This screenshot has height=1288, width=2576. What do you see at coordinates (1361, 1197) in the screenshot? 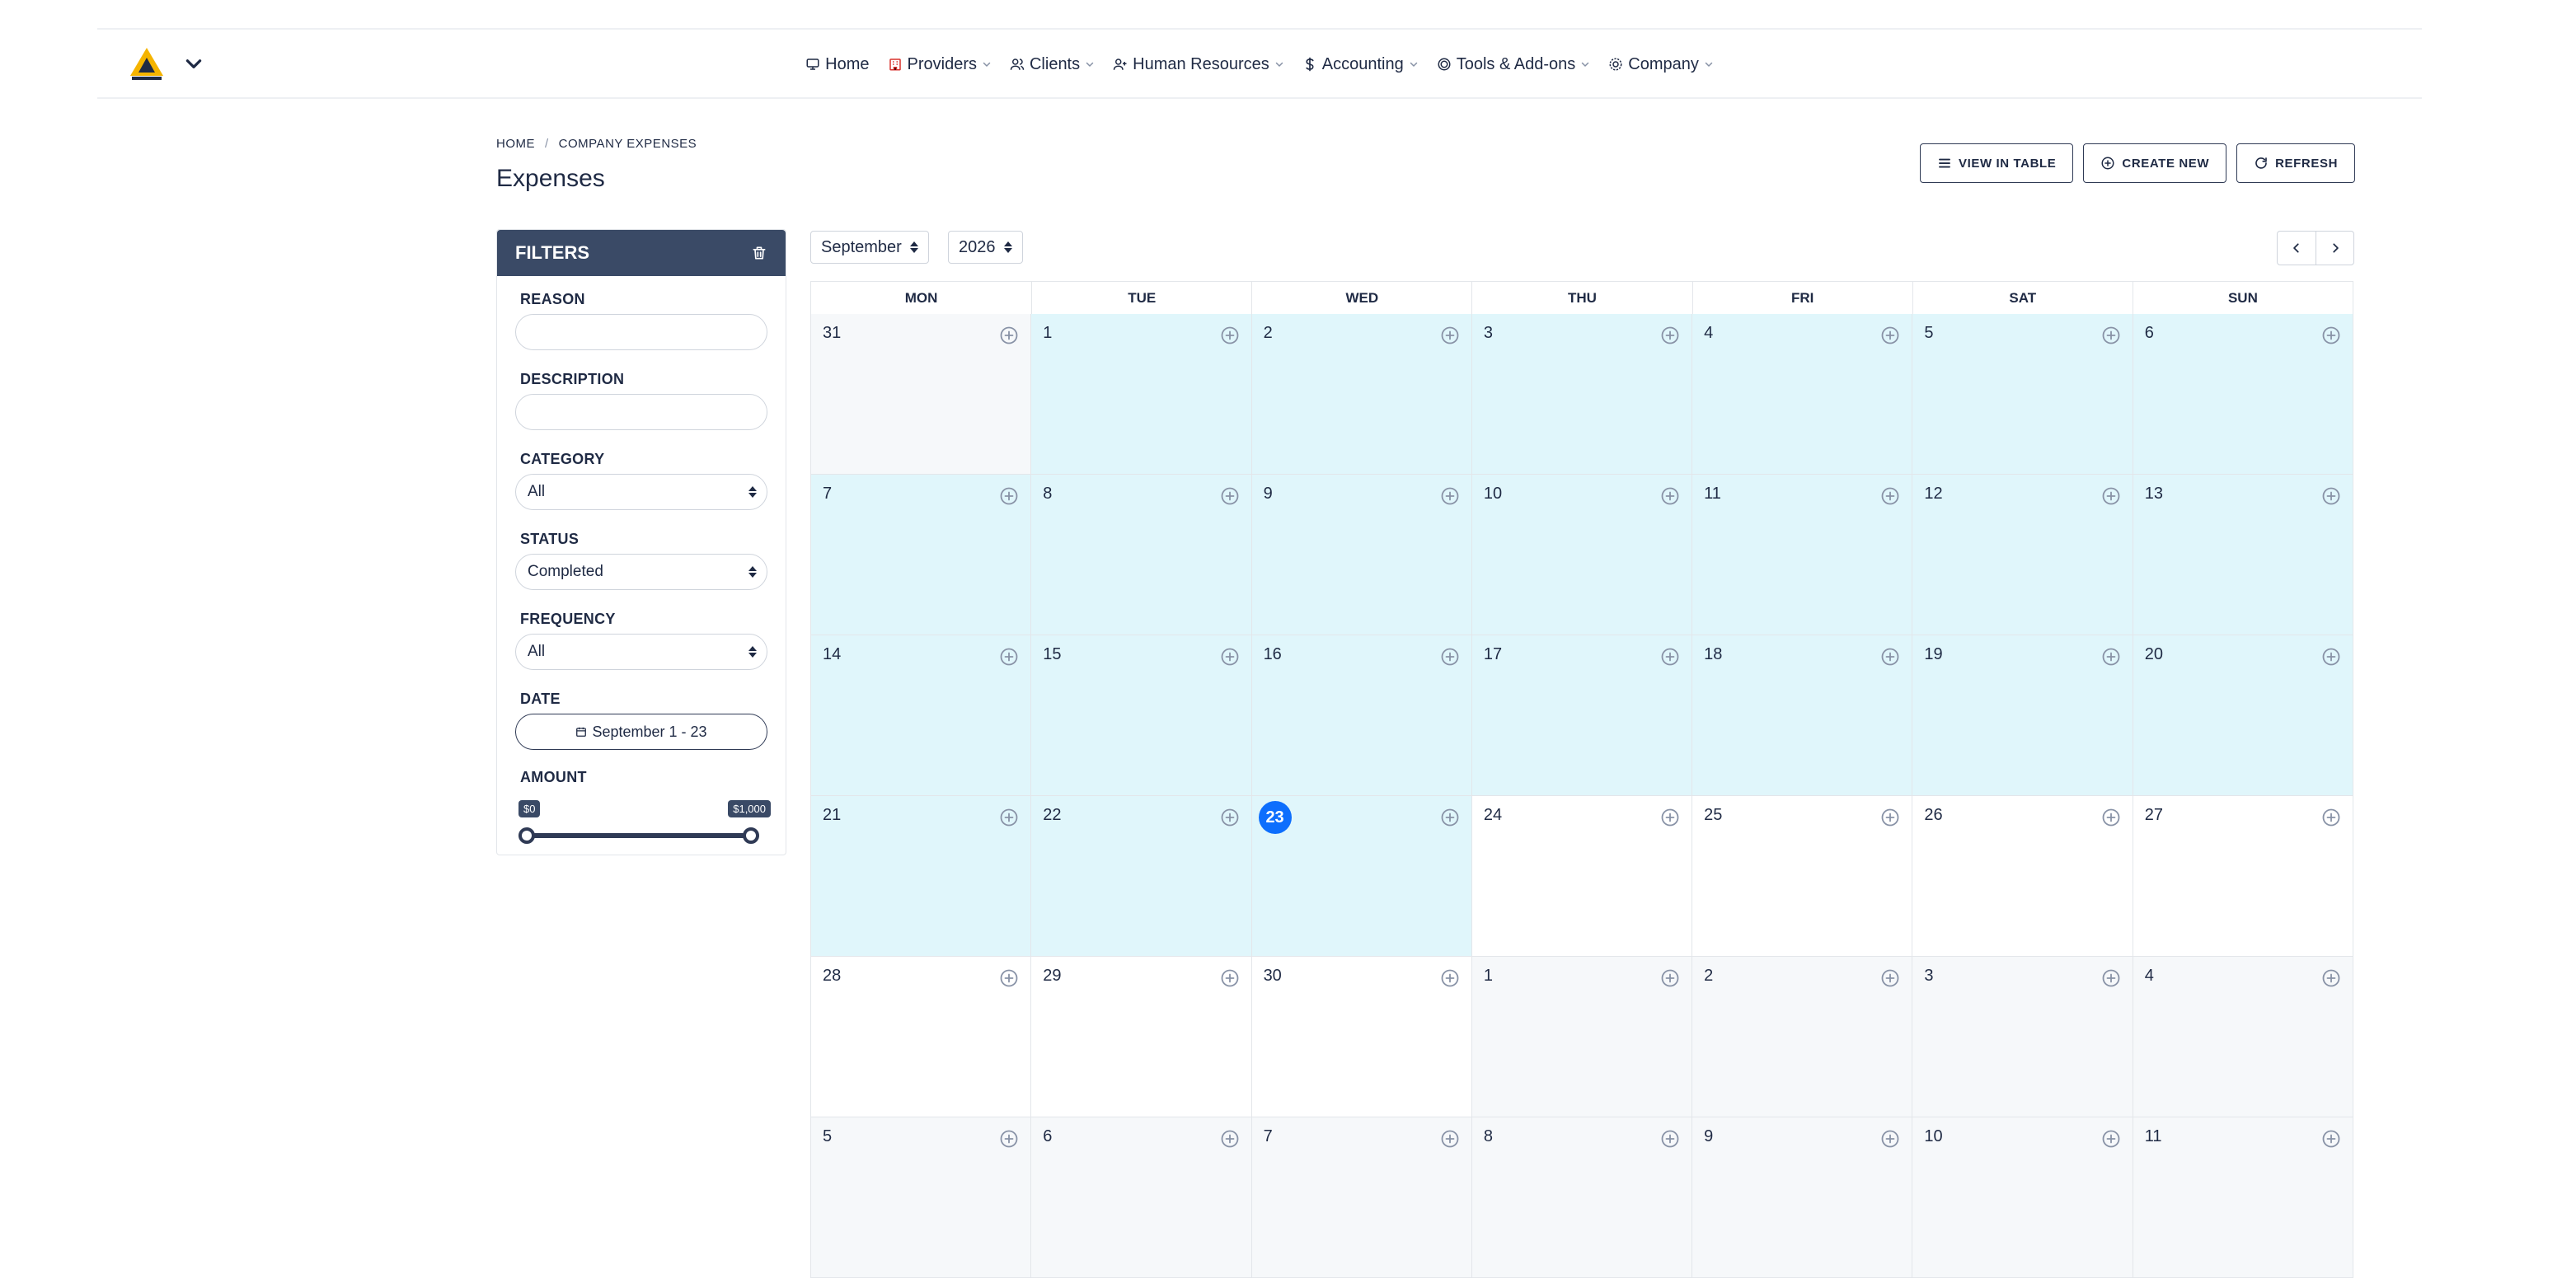
I see `calendar-day-cell: 7` at bounding box center [1361, 1197].